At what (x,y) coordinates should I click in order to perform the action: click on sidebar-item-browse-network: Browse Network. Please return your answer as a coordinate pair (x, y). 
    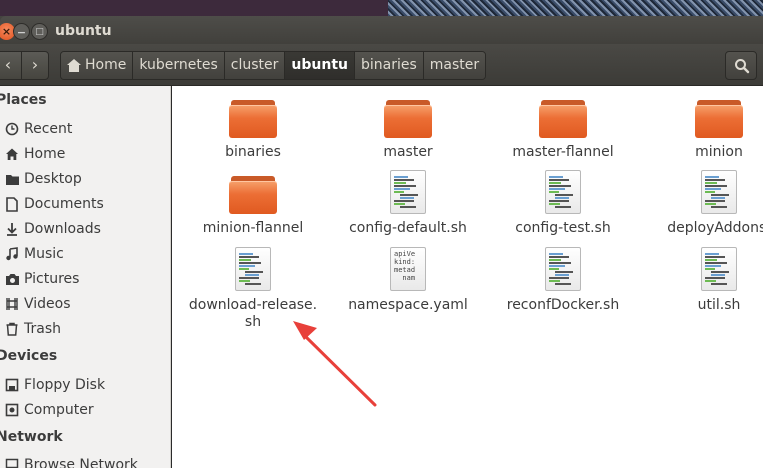
    Looking at the image, I should click on (71, 461).